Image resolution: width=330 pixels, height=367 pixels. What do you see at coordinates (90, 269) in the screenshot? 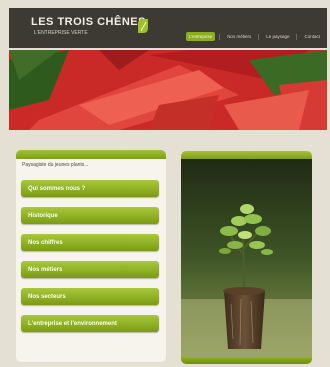
I see `menu-item-metiers: Nos métiers` at bounding box center [90, 269].